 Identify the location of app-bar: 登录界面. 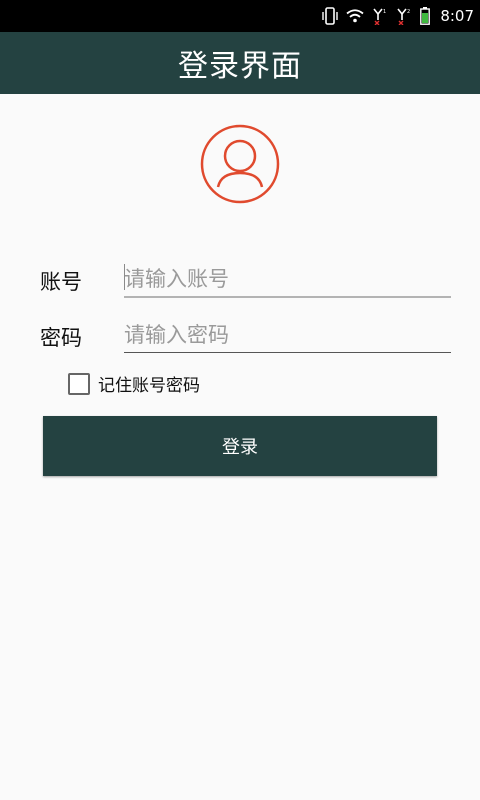
(240, 63).